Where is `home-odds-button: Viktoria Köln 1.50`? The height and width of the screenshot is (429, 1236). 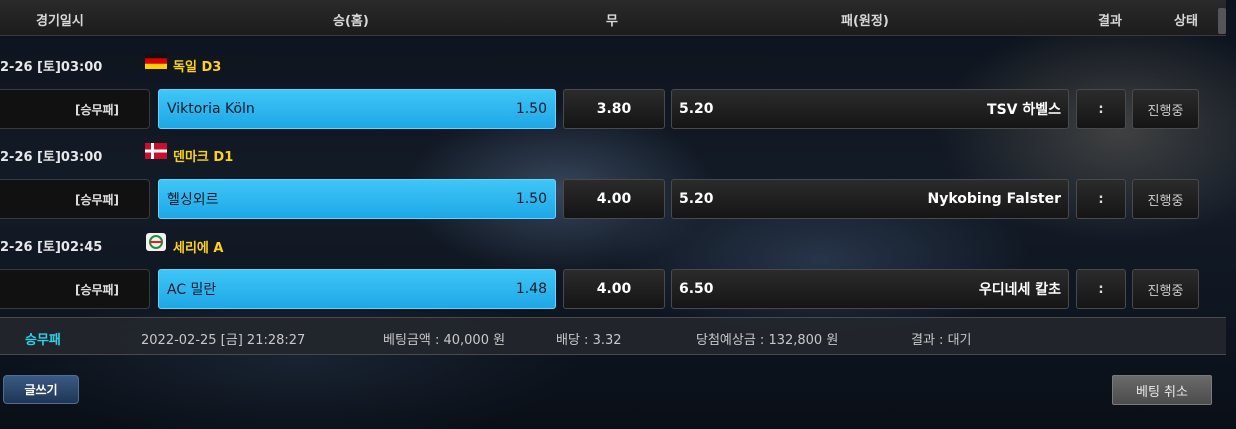 home-odds-button: Viktoria Köln 1.50 is located at coordinates (357, 109).